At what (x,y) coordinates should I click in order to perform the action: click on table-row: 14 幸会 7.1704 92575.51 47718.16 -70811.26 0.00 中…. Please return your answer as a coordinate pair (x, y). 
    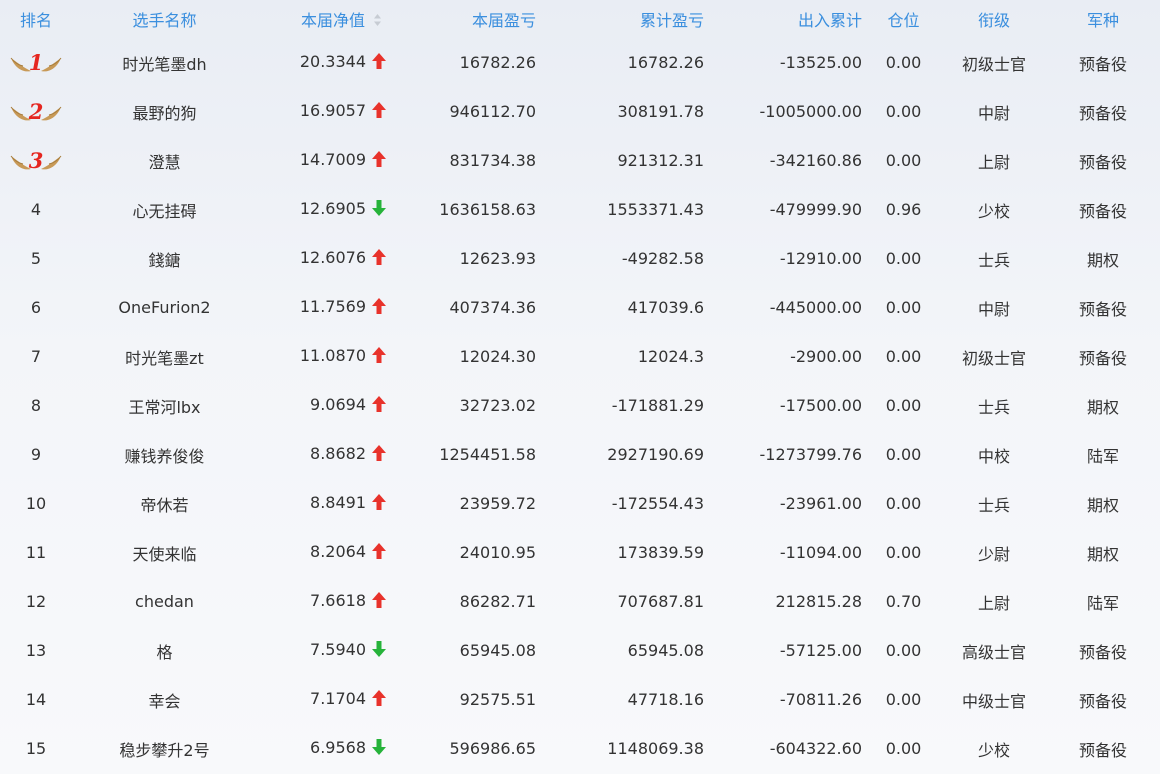
    Looking at the image, I should click on (580, 699).